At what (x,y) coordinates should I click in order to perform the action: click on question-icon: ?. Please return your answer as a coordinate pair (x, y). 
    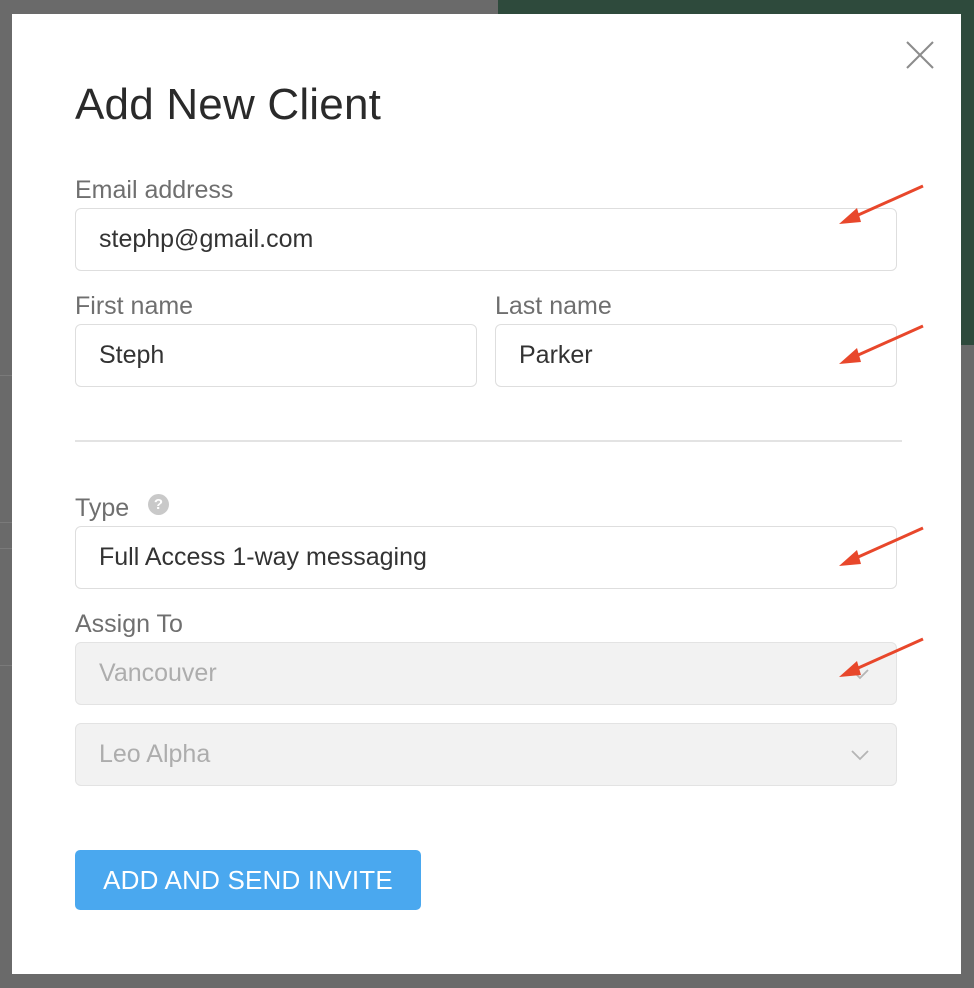
    Looking at the image, I should click on (158, 504).